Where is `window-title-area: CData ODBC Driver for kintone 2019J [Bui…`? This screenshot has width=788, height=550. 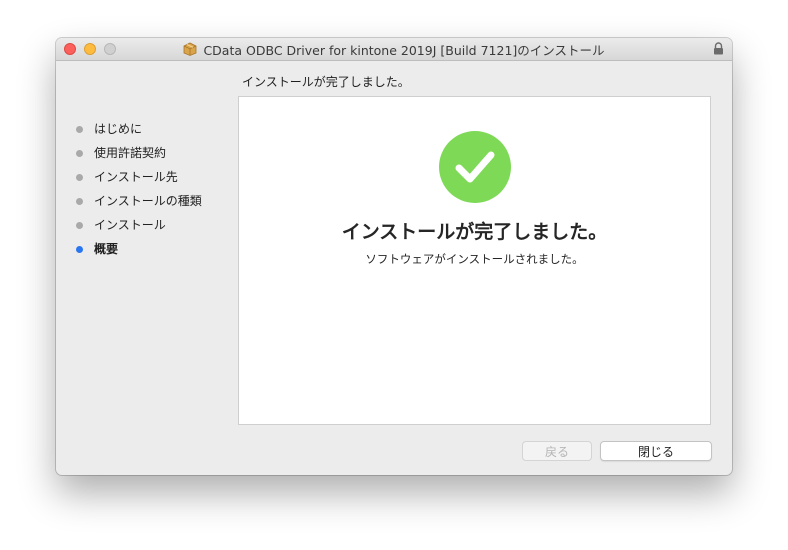
window-title-area: CData ODBC Driver for kintone 2019J [Bui… is located at coordinates (394, 49).